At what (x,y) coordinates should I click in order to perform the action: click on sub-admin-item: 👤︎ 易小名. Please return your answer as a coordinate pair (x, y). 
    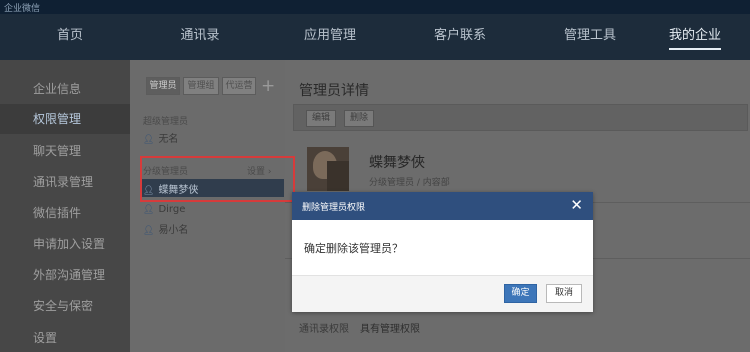
    Looking at the image, I should click on (165, 228).